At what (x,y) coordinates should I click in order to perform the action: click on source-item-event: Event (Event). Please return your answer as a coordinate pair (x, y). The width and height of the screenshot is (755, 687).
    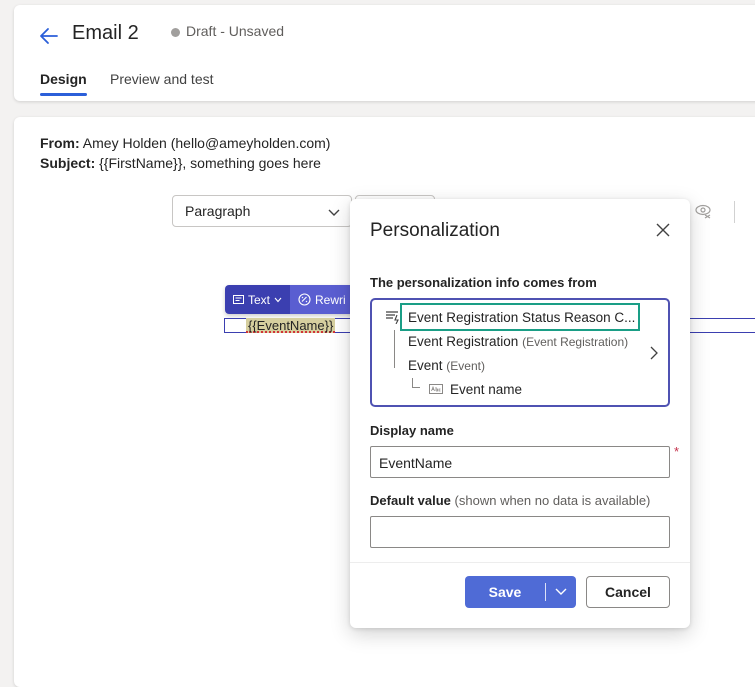
    Looking at the image, I should click on (446, 365).